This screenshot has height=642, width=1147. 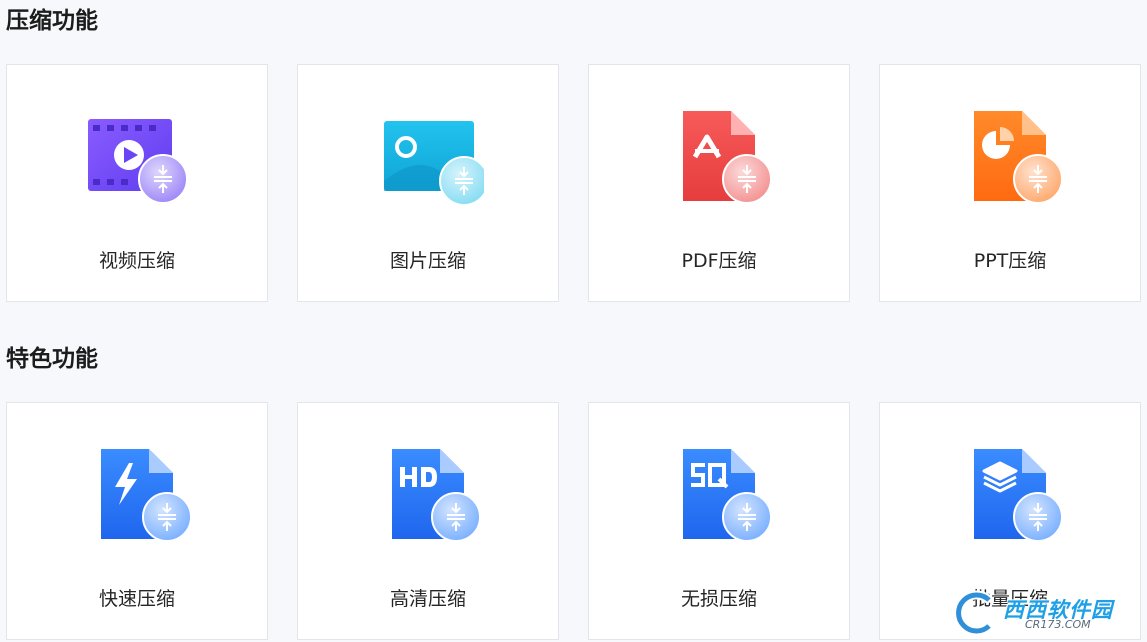 What do you see at coordinates (1010, 261) in the screenshot?
I see `card-label: PPT压缩` at bounding box center [1010, 261].